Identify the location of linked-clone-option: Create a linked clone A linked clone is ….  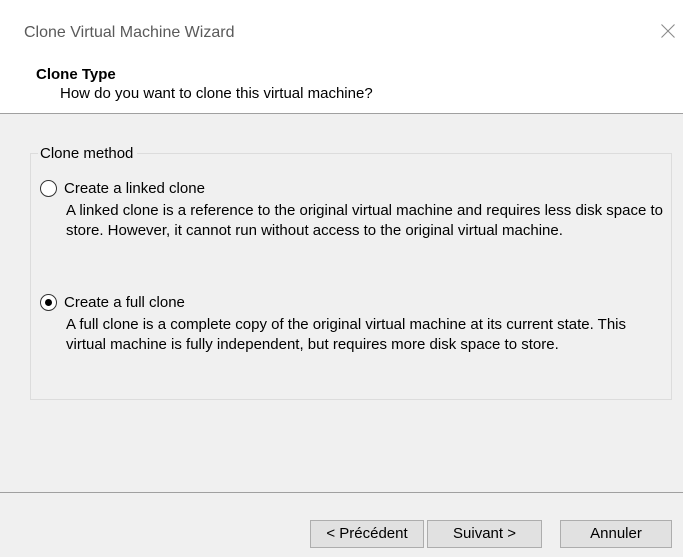
(355, 210).